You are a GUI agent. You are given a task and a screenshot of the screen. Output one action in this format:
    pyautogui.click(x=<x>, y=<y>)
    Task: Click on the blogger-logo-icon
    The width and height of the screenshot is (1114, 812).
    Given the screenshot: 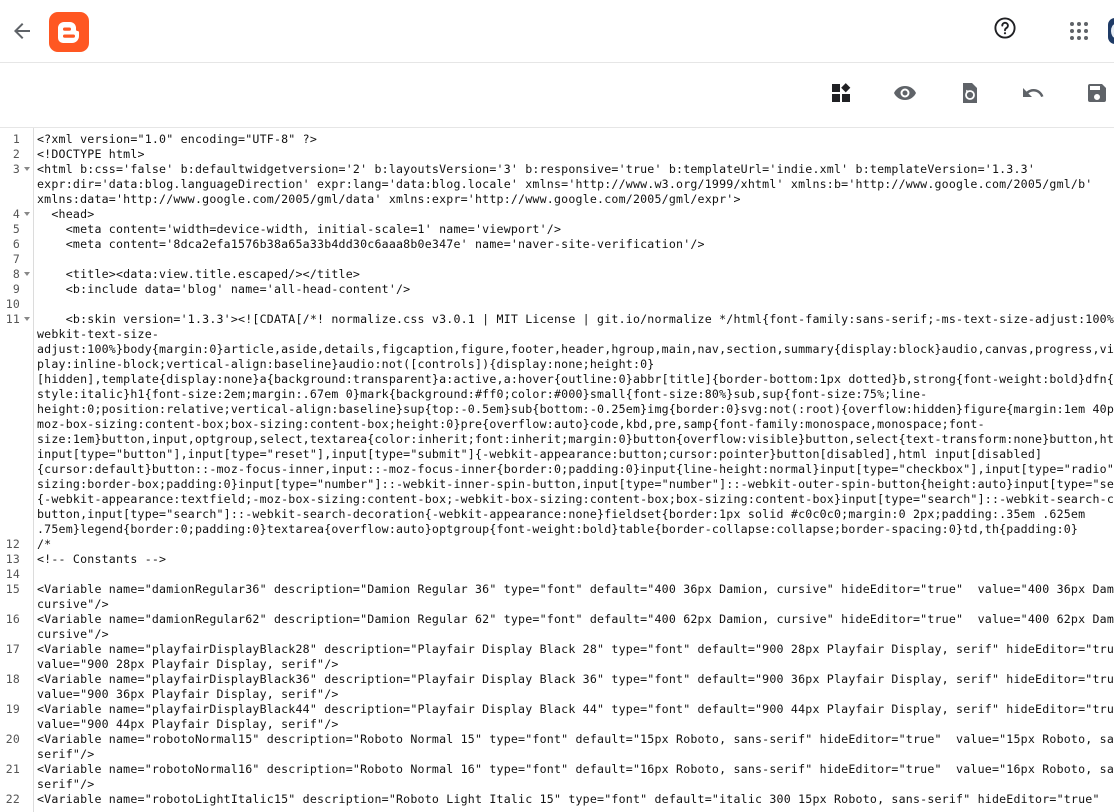 What is the action you would take?
    pyautogui.click(x=69, y=32)
    